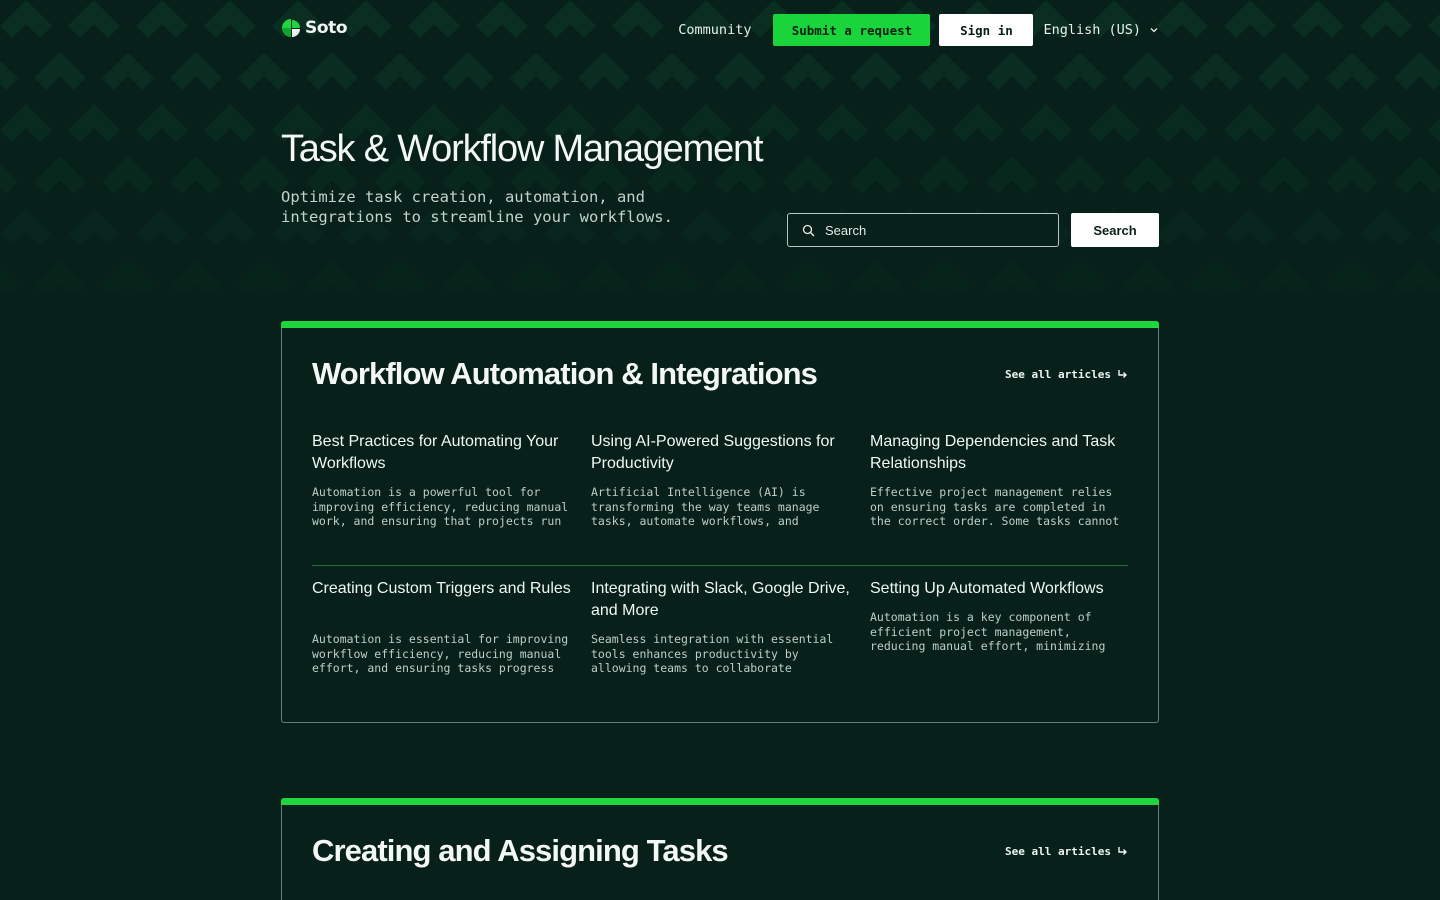 This screenshot has height=900, width=1440. I want to click on page-title: Task & Workflow Management, so click(522, 149).